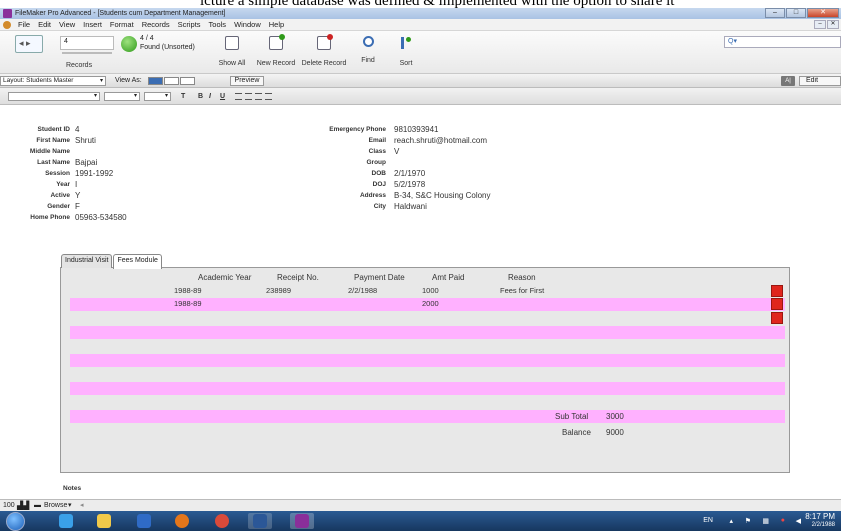 The width and height of the screenshot is (841, 531). Describe the element at coordinates (24, 25) in the screenshot. I see `menu-file: File` at that location.